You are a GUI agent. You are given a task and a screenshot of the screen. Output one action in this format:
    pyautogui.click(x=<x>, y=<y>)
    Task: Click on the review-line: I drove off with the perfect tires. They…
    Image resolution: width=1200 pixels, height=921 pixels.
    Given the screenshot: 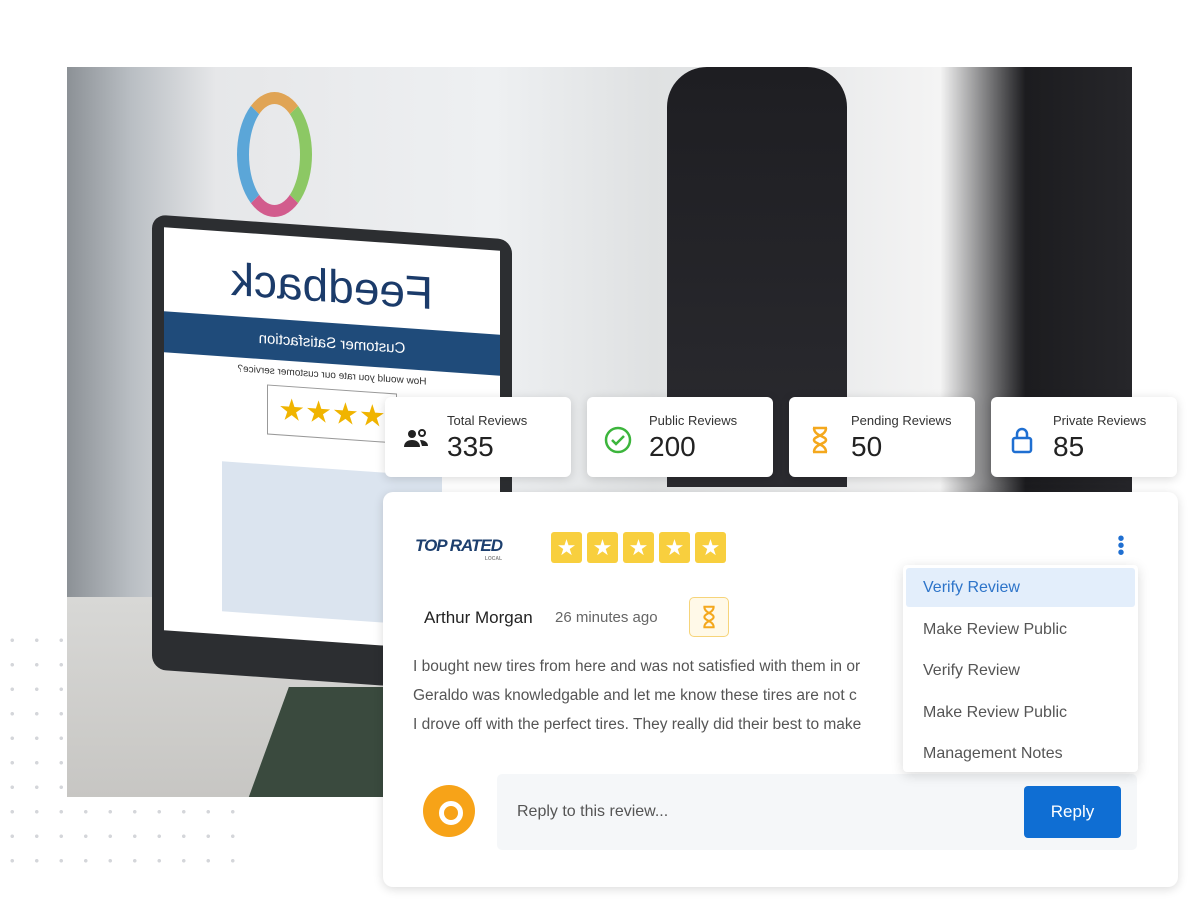 What is the action you would take?
    pyautogui.click(x=637, y=724)
    